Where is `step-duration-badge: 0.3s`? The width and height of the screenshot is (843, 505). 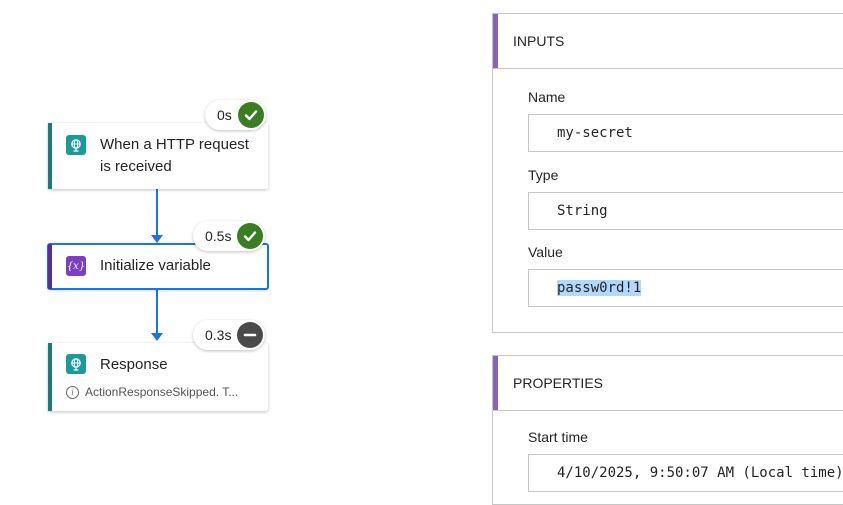
step-duration-badge: 0.3s is located at coordinates (229, 335).